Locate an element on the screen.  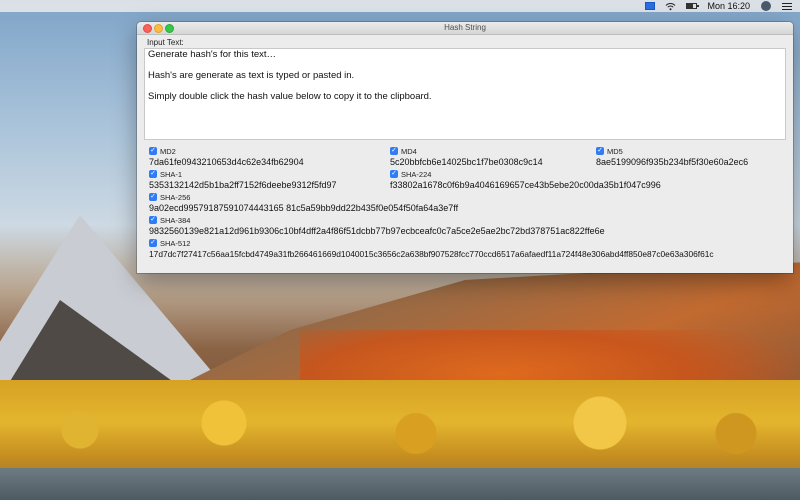
md2-value: 7da61fe0943210653d4c62e34fb62904 is located at coordinates (226, 162).